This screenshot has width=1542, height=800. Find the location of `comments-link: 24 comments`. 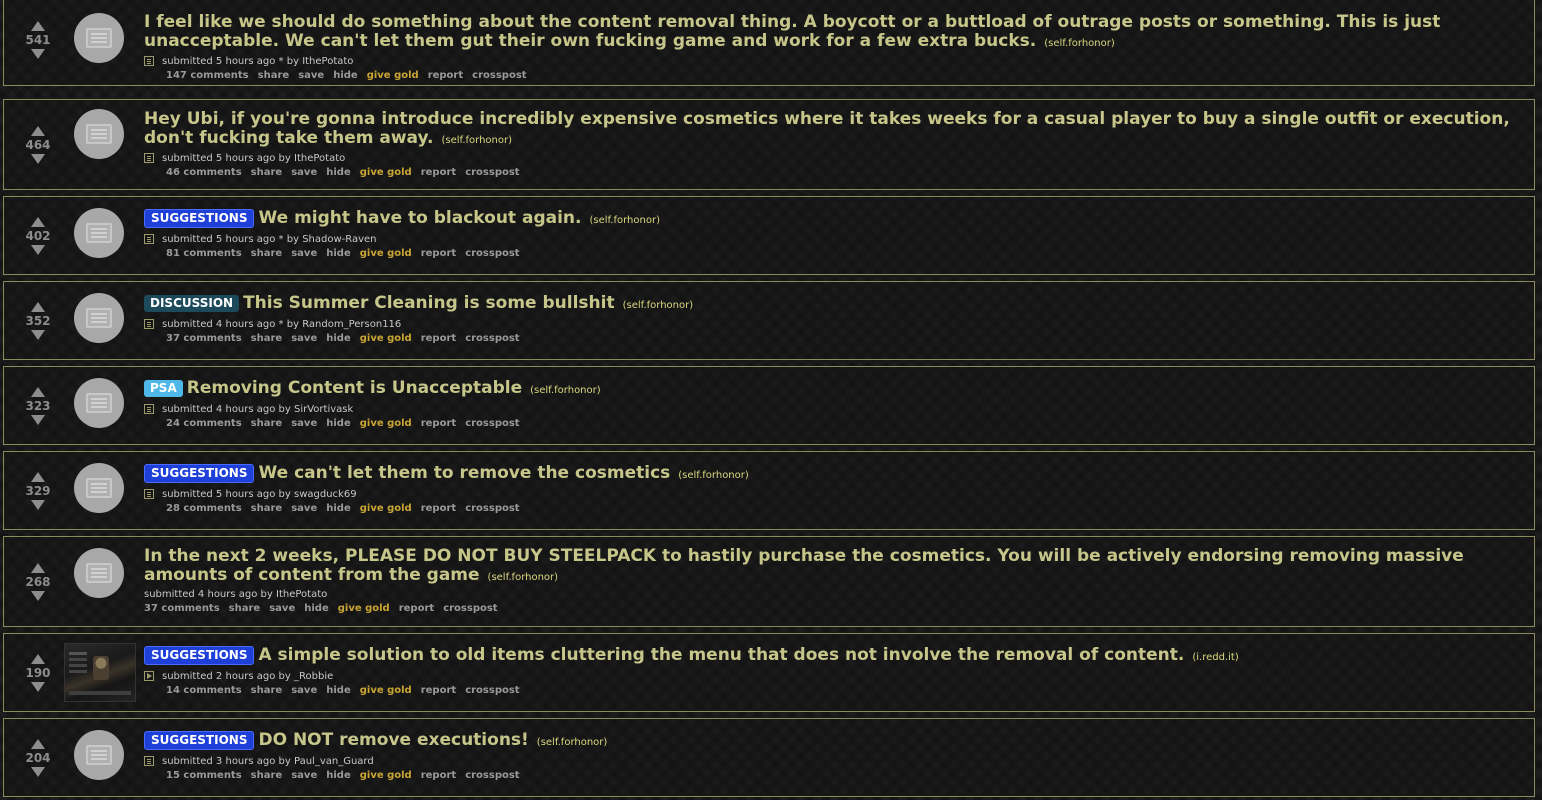

comments-link: 24 comments is located at coordinates (204, 423).